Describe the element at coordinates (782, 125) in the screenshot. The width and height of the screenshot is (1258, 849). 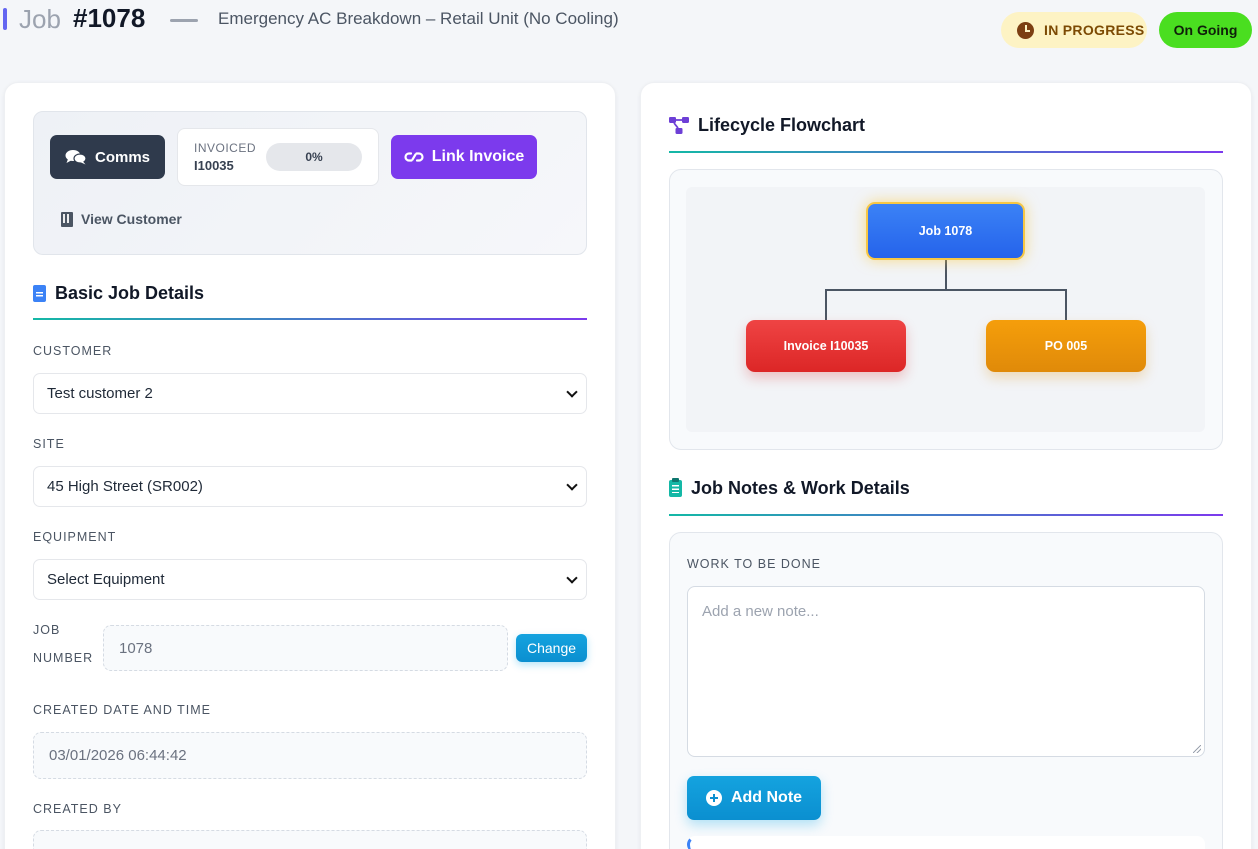
I see `lifecycle-title-text: Lifecycle Flowchart` at that location.